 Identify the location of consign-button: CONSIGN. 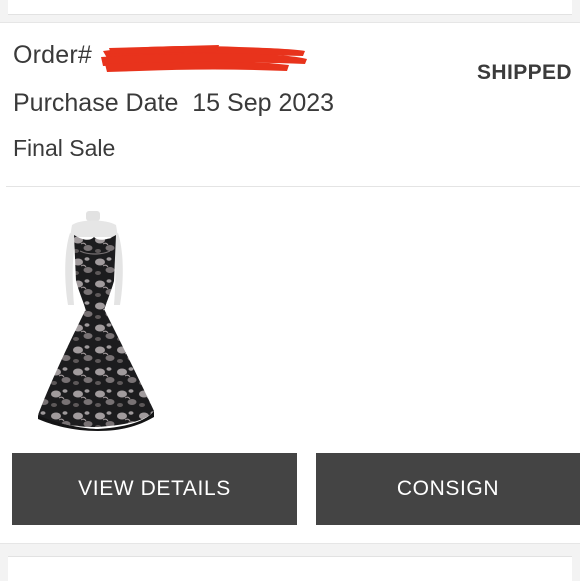
(448, 489).